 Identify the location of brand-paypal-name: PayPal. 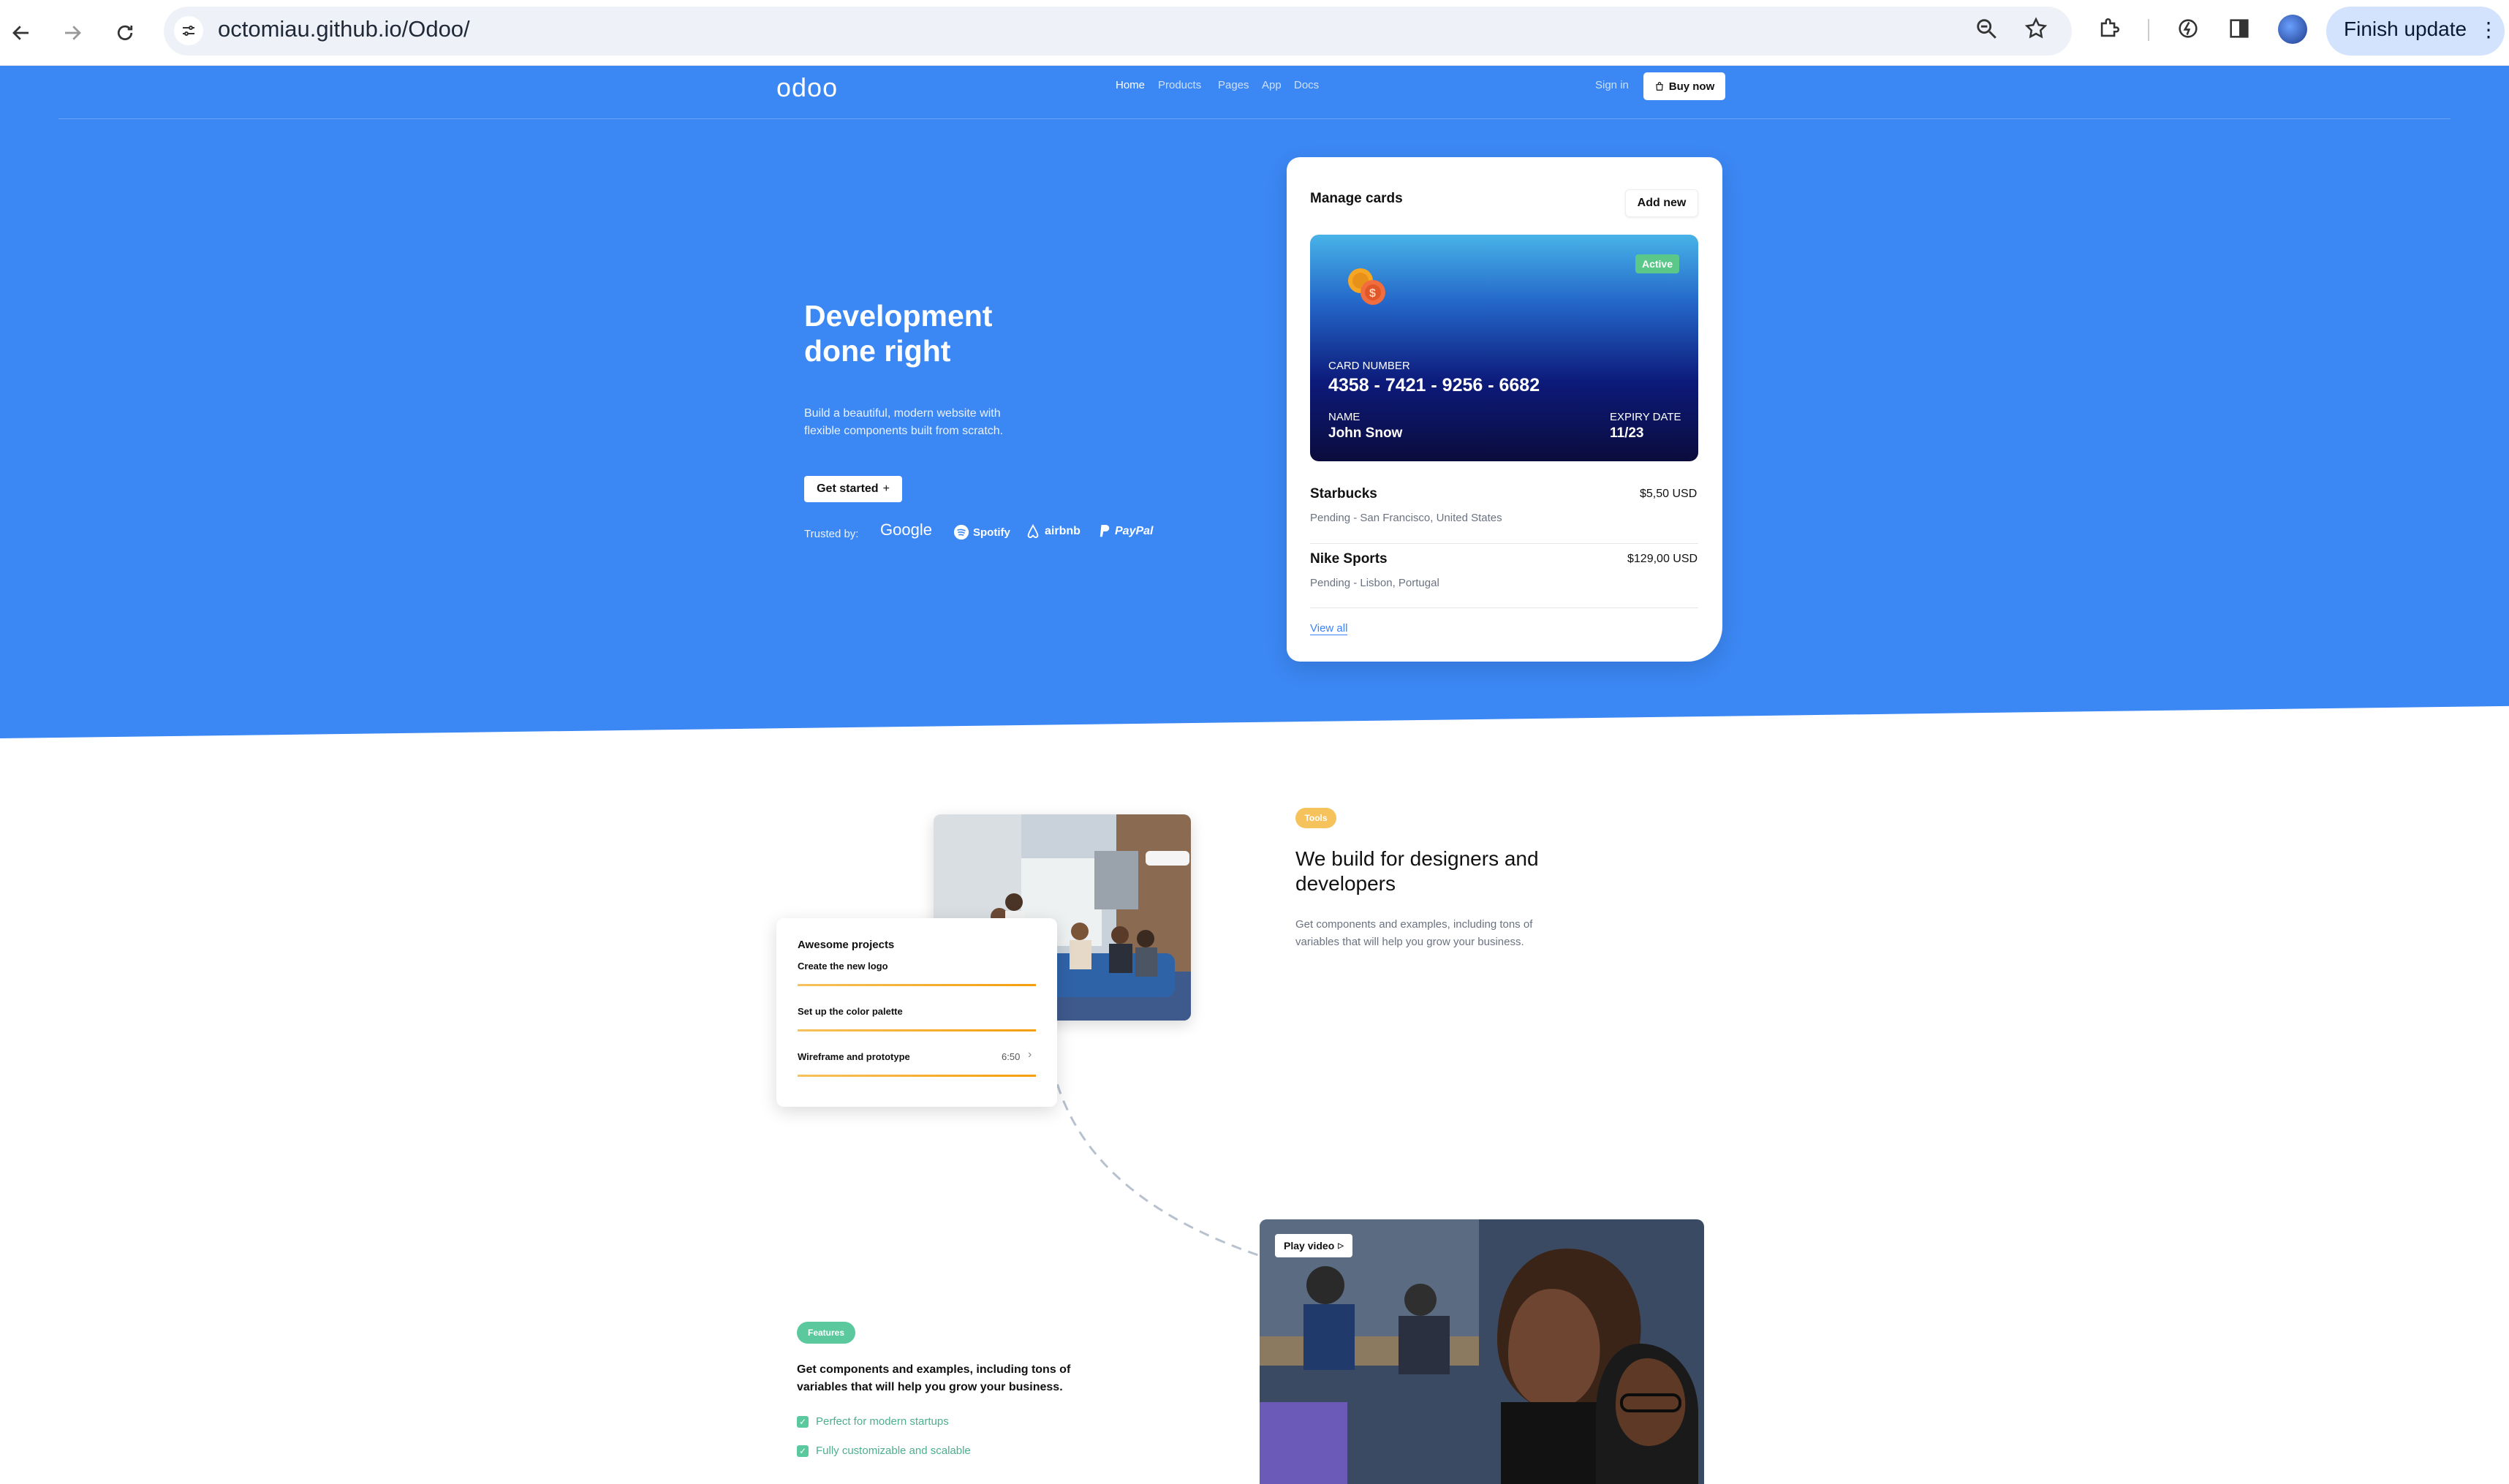
(1134, 531).